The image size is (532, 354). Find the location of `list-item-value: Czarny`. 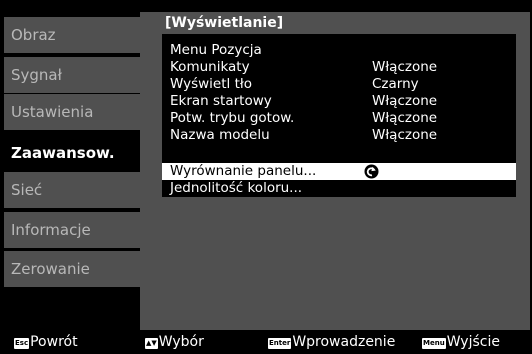

list-item-value: Czarny is located at coordinates (395, 84).